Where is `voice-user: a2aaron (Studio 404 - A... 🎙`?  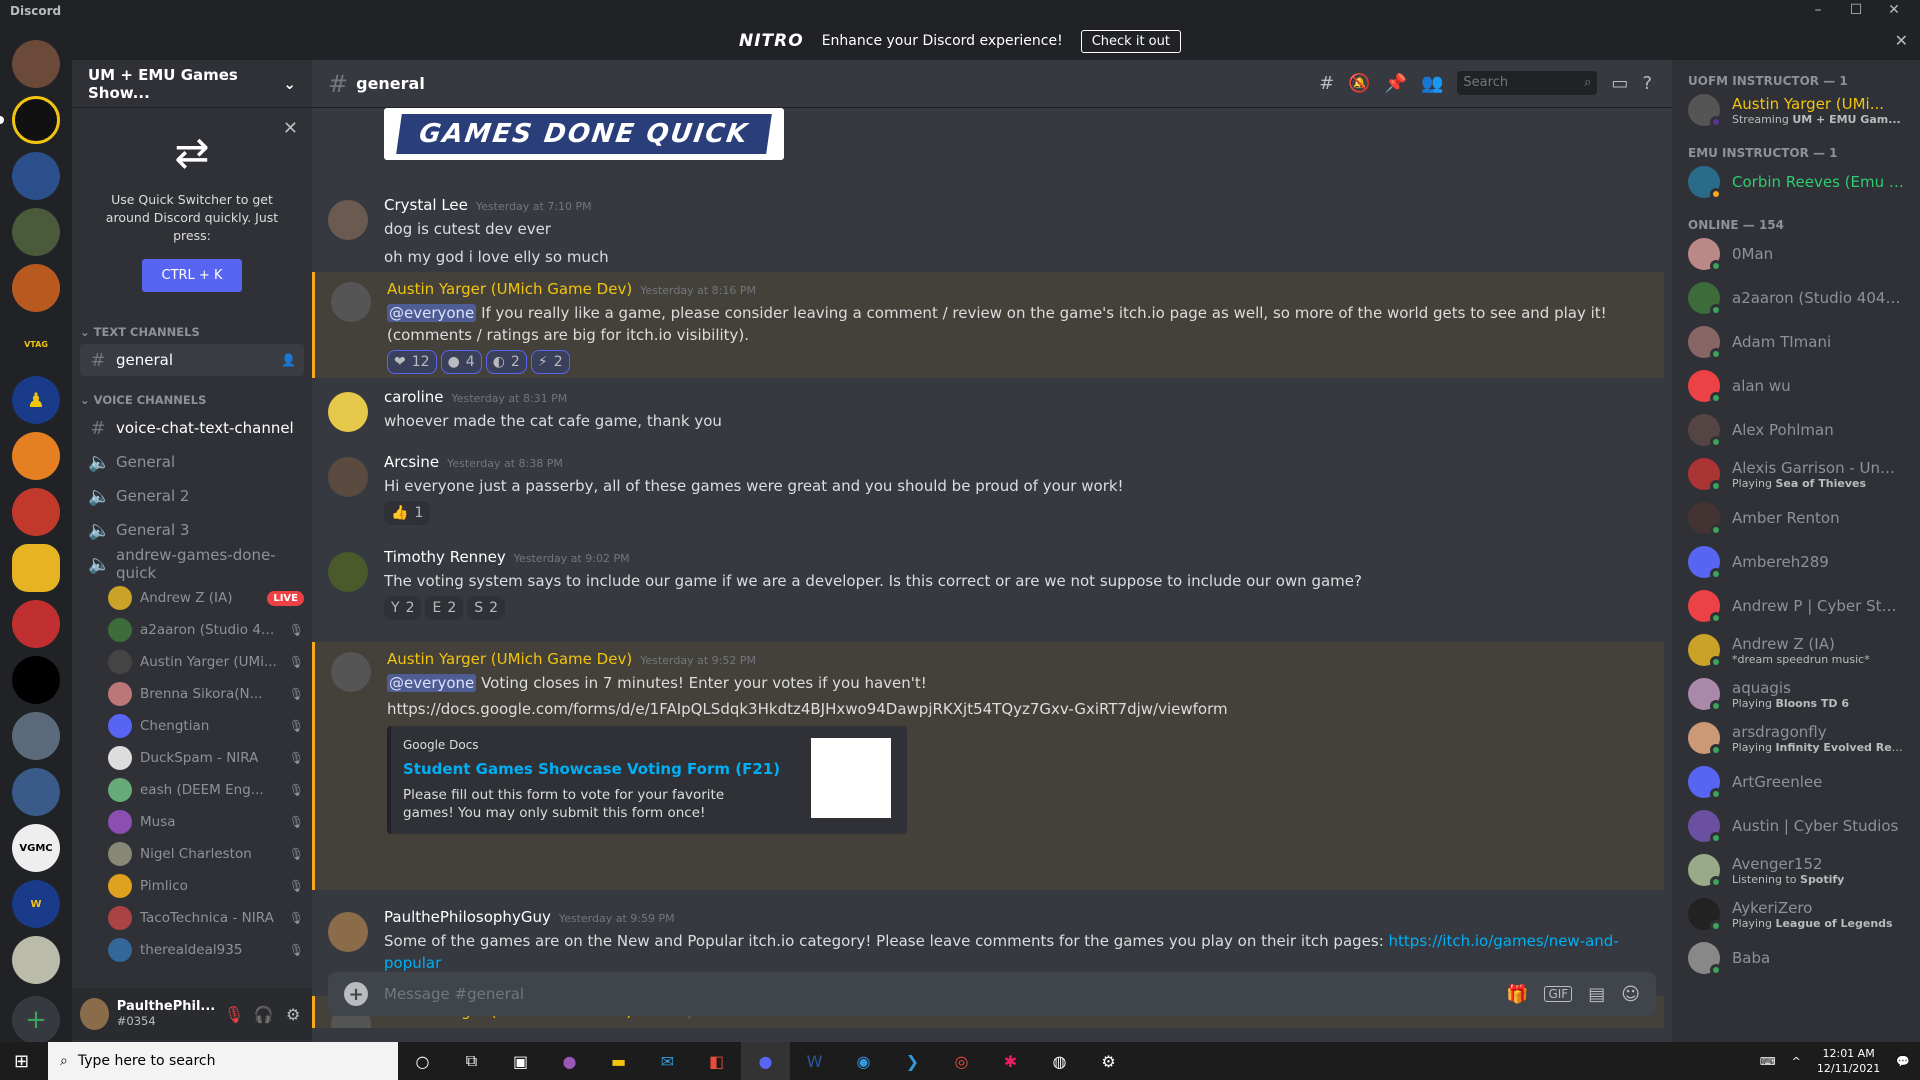
voice-user: a2aaron (Studio 404 - A... 🎙 is located at coordinates (206, 630).